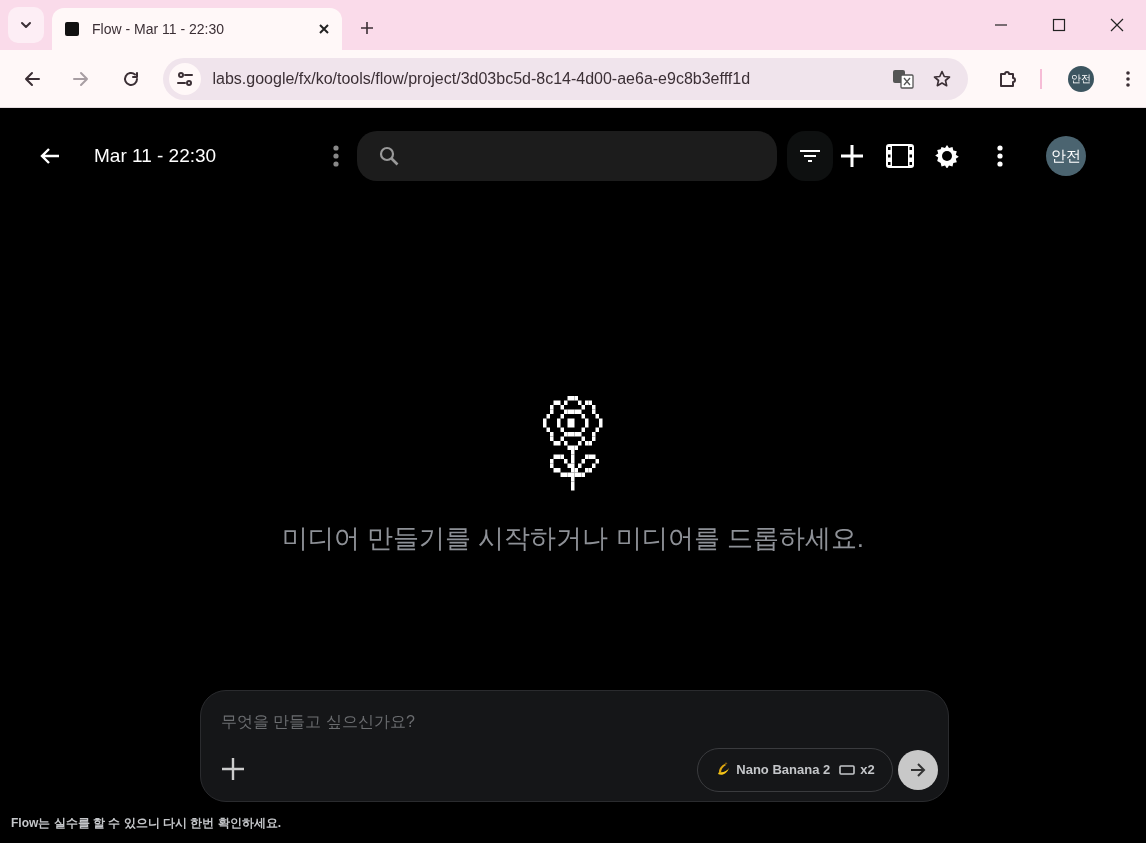 The height and width of the screenshot is (843, 1146). What do you see at coordinates (574, 746) in the screenshot?
I see `prompt-field: 무엇을 만들고 싶으신가요? Nano Banana 2 x2` at bounding box center [574, 746].